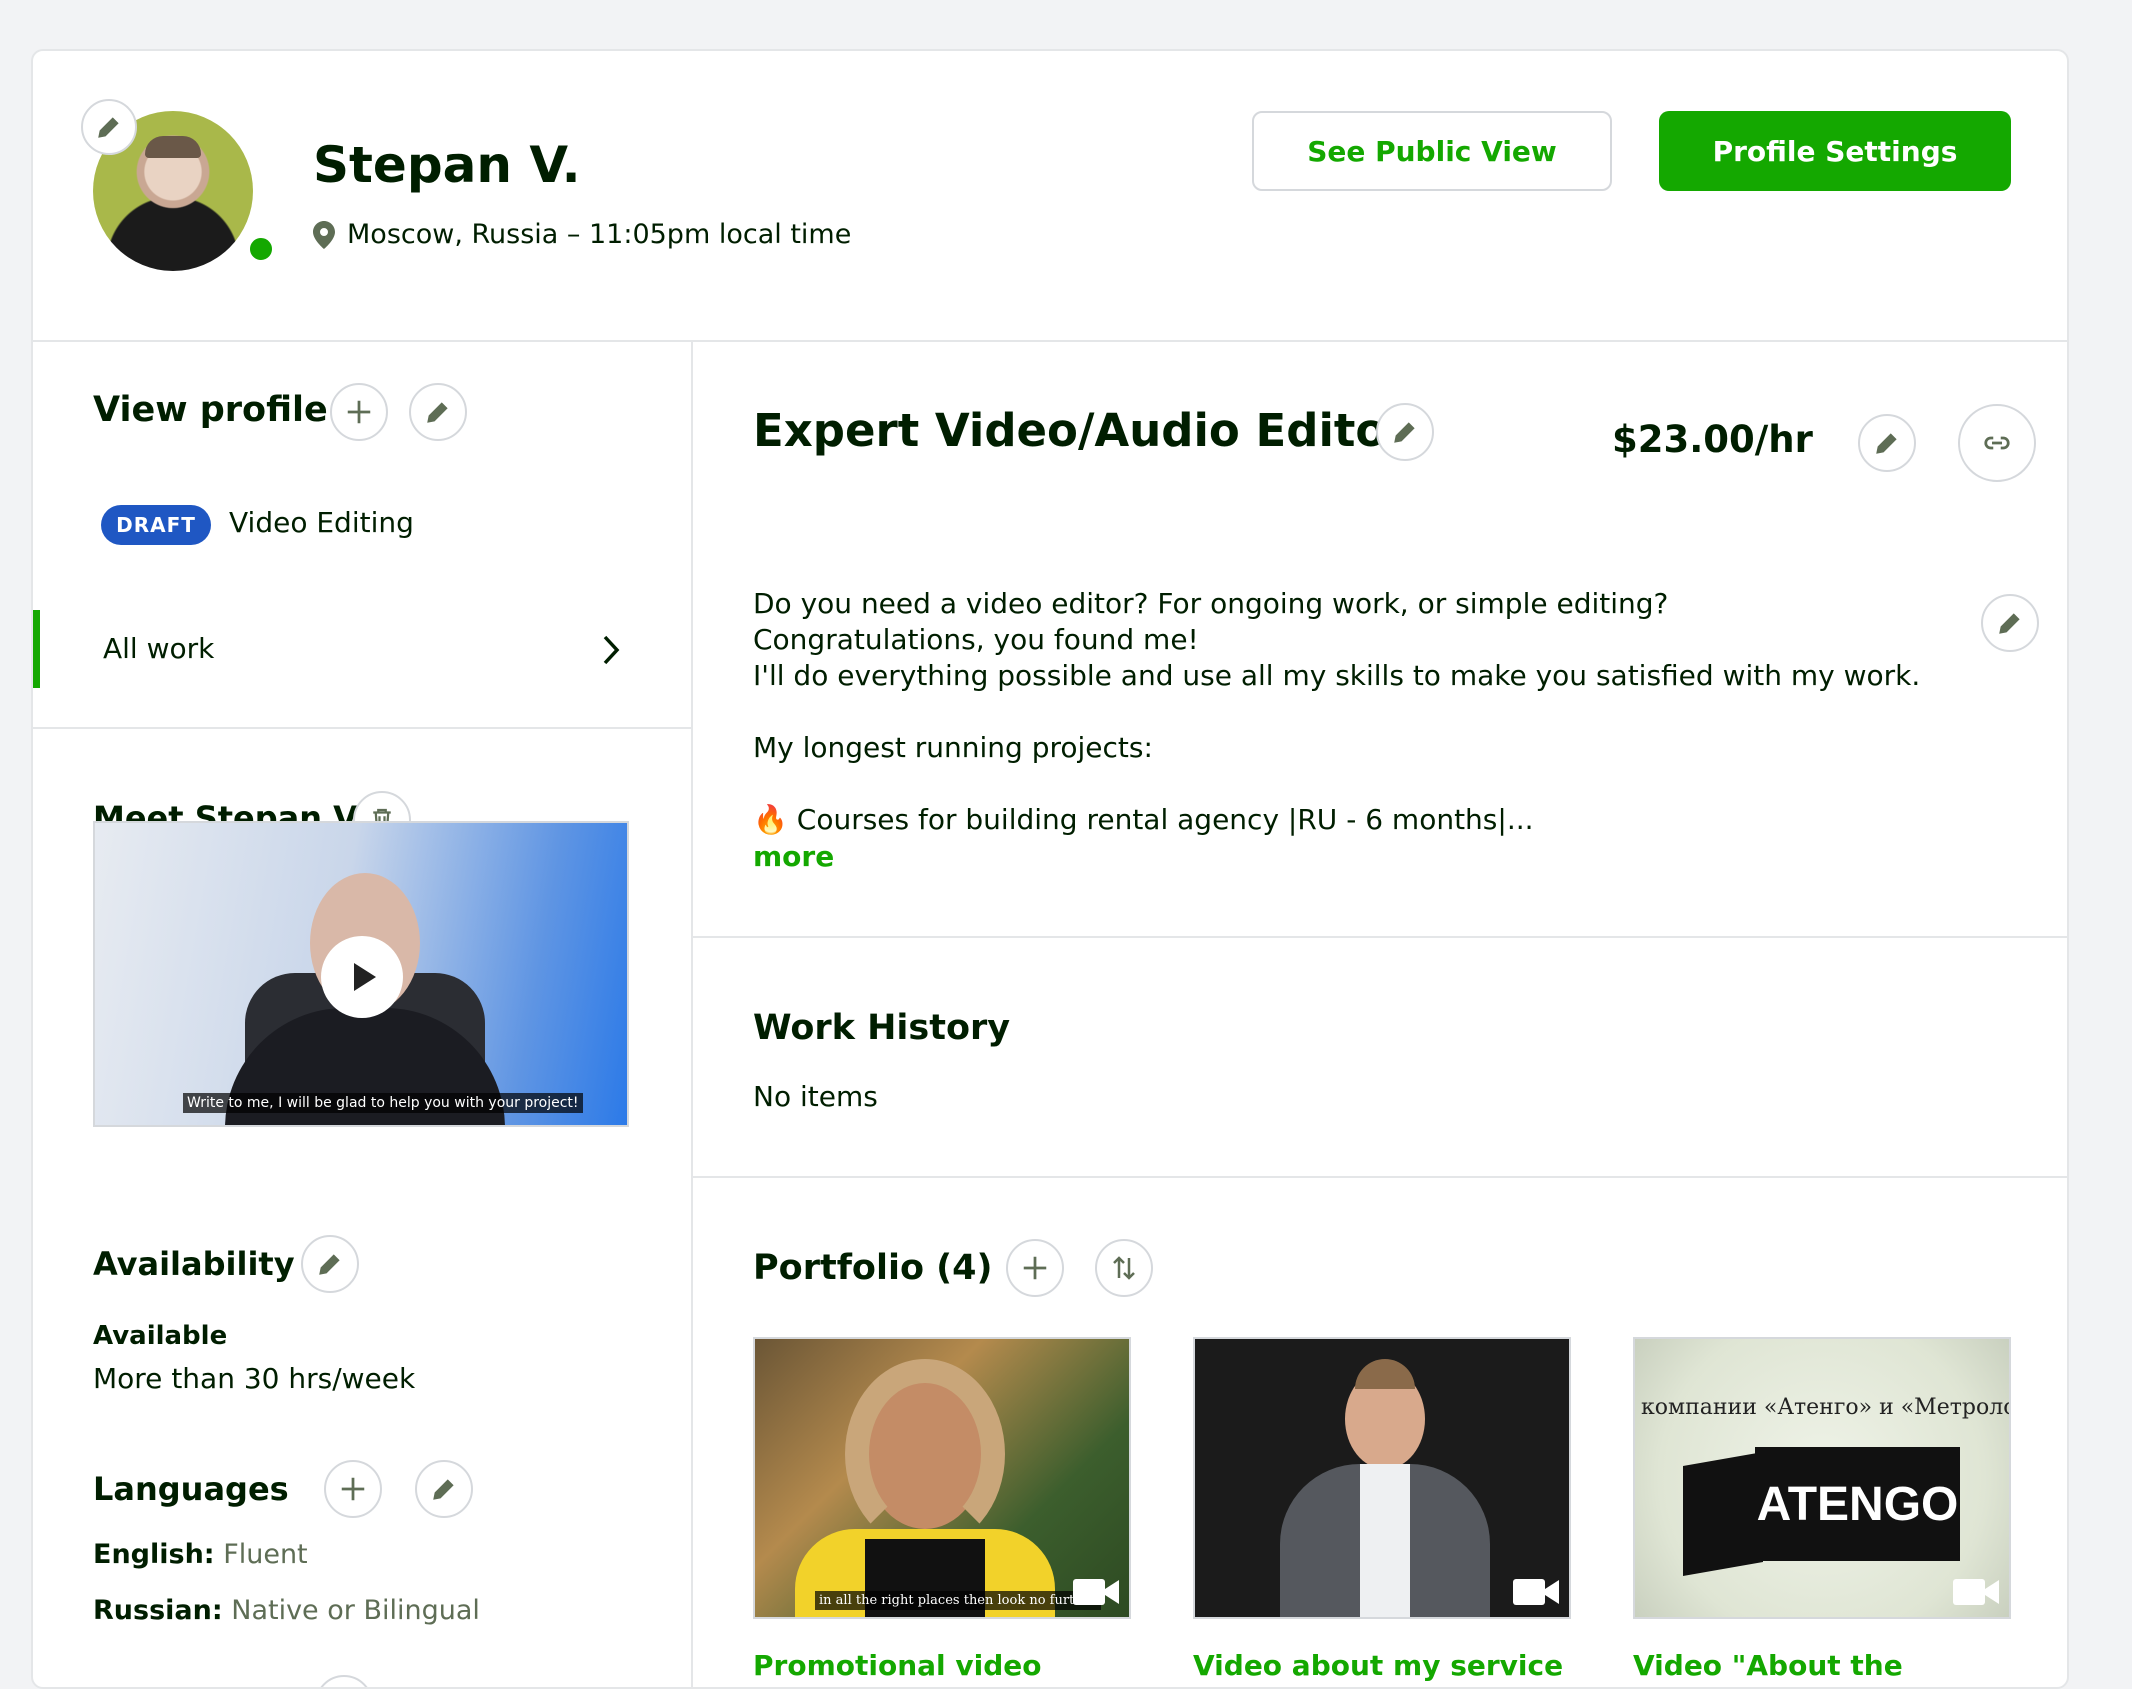 The image size is (2132, 1689). What do you see at coordinates (344, 1681) in the screenshot?
I see `add-education-button` at bounding box center [344, 1681].